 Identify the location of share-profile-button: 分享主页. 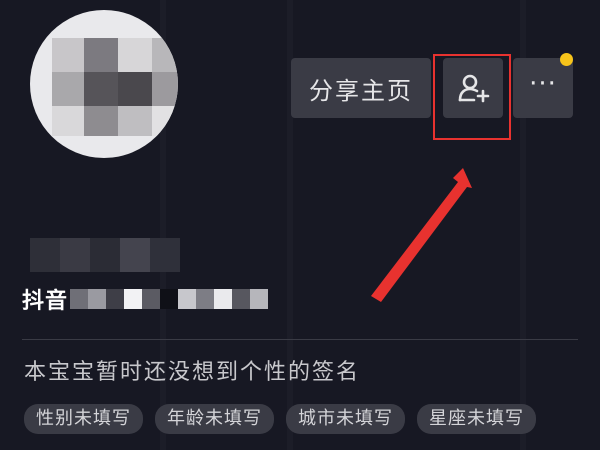
(361, 88).